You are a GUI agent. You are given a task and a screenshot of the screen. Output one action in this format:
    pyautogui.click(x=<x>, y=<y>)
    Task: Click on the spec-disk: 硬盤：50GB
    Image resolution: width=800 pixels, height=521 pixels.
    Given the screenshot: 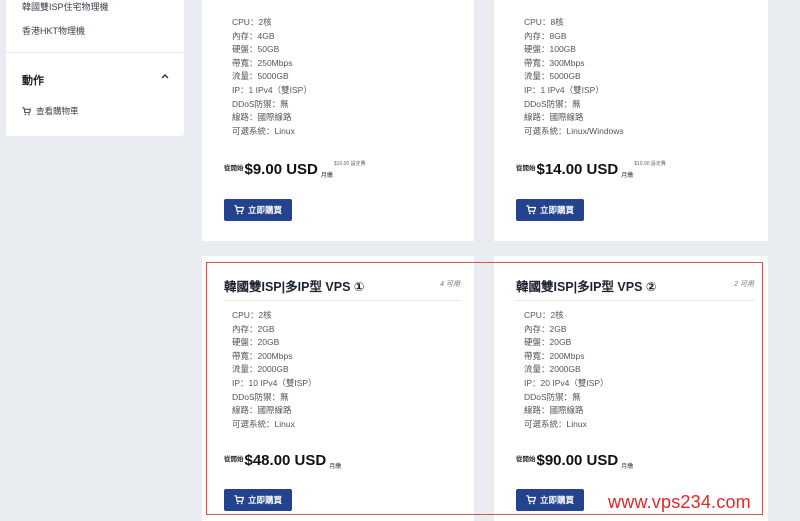 What is the action you would take?
    pyautogui.click(x=256, y=49)
    